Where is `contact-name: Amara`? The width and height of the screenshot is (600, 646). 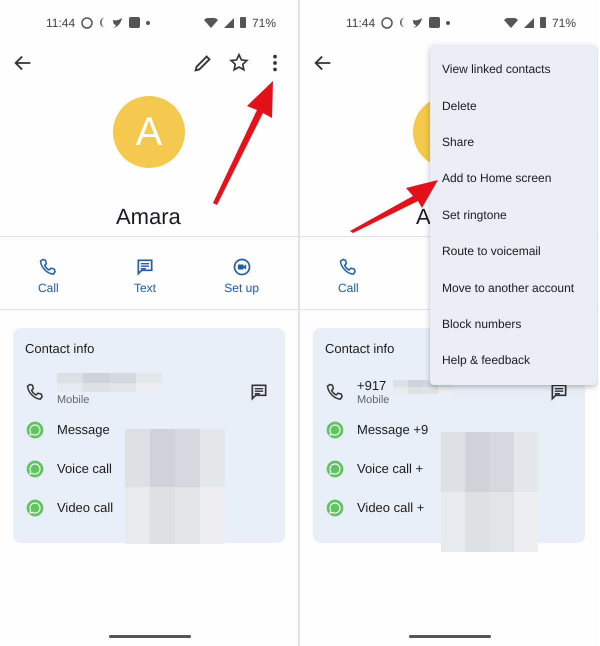 contact-name: Amara is located at coordinates (148, 216).